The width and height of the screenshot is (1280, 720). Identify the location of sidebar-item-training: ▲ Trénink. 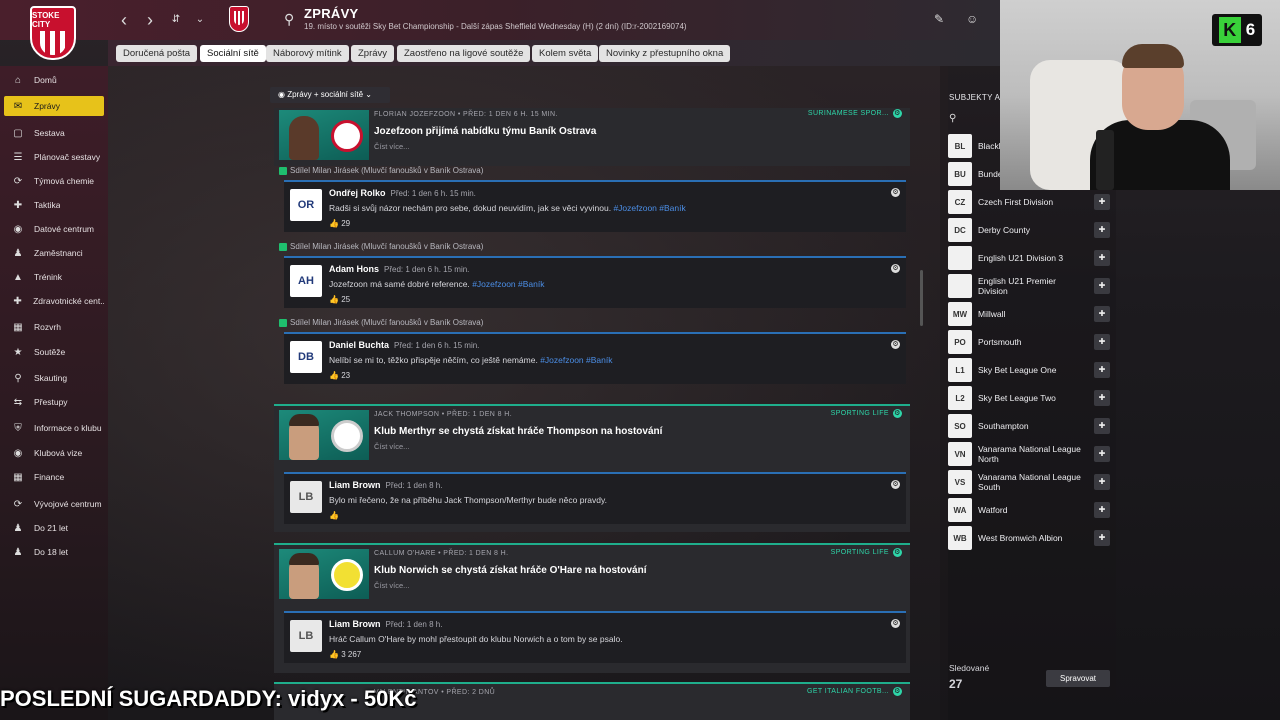
(54, 277).